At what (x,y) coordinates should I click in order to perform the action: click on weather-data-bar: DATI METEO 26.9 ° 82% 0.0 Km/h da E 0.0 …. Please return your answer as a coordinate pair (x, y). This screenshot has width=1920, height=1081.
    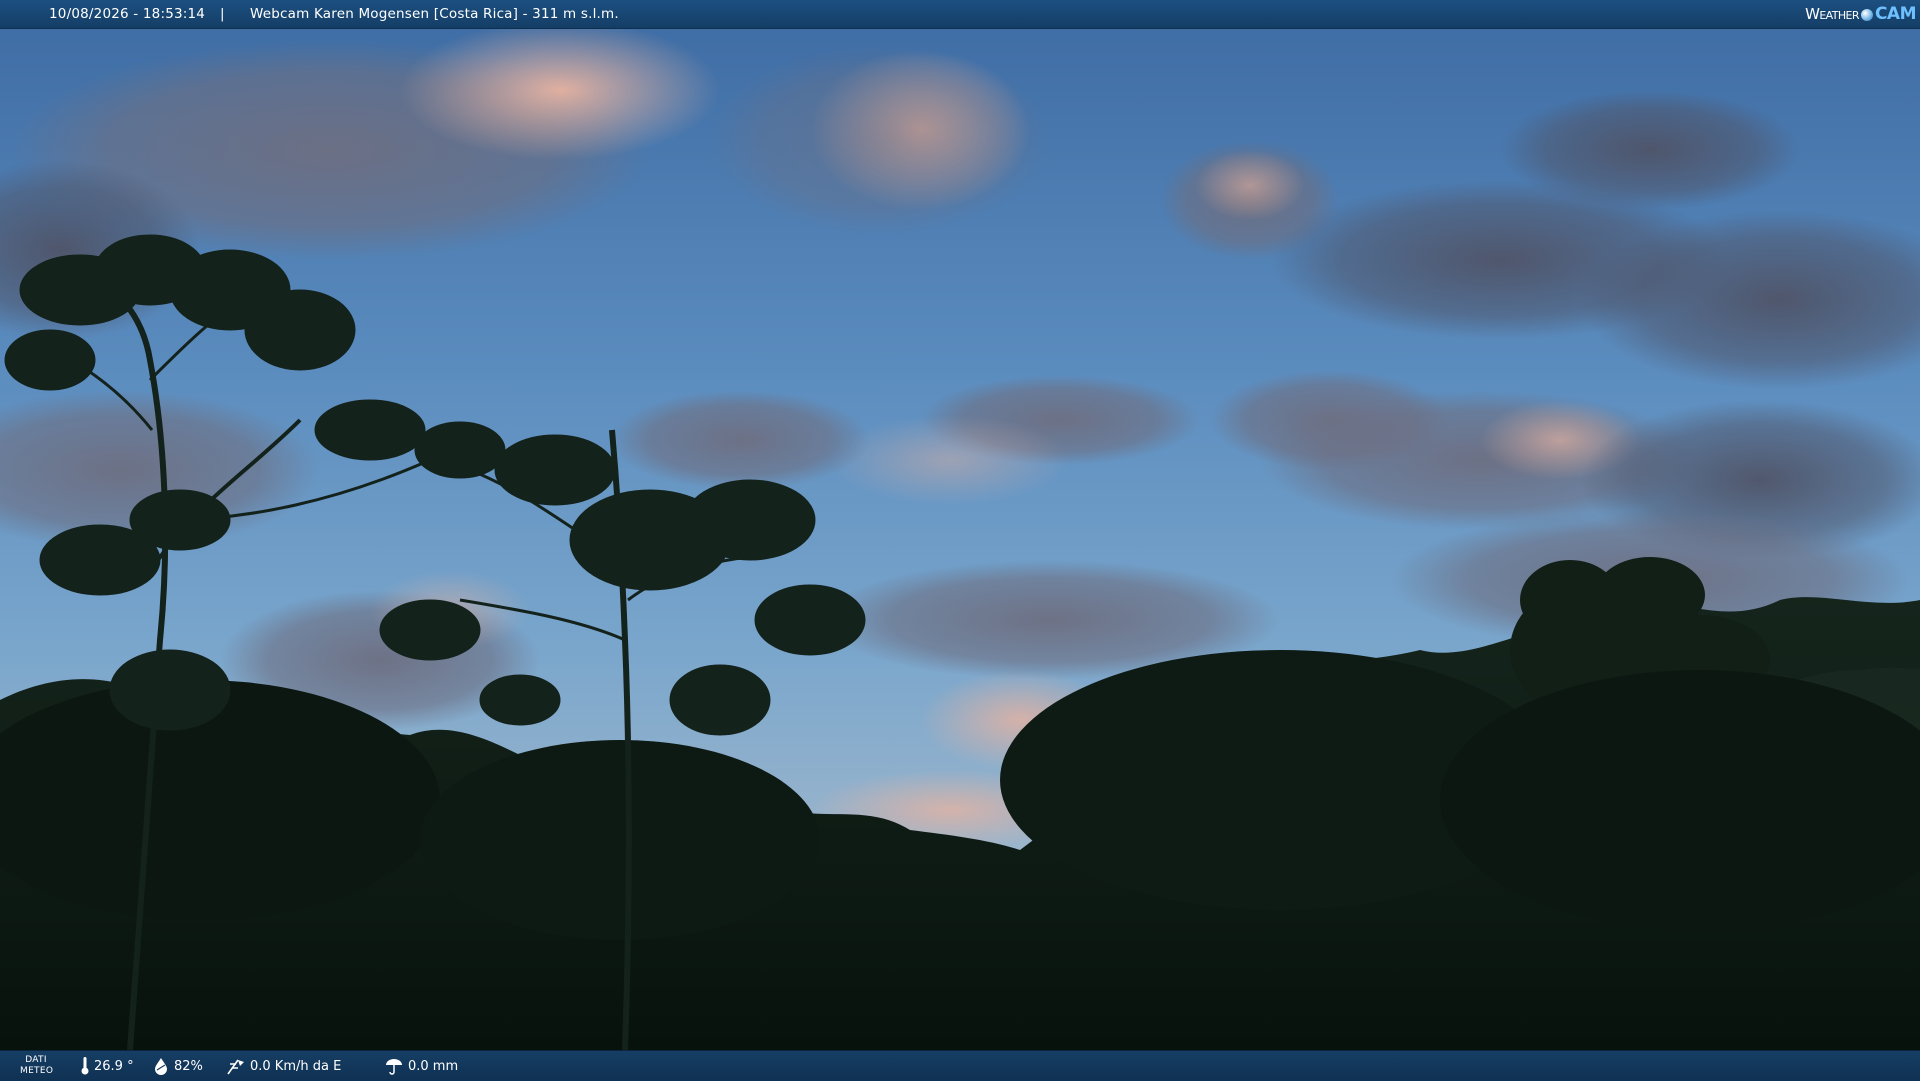
    Looking at the image, I should click on (960, 1065).